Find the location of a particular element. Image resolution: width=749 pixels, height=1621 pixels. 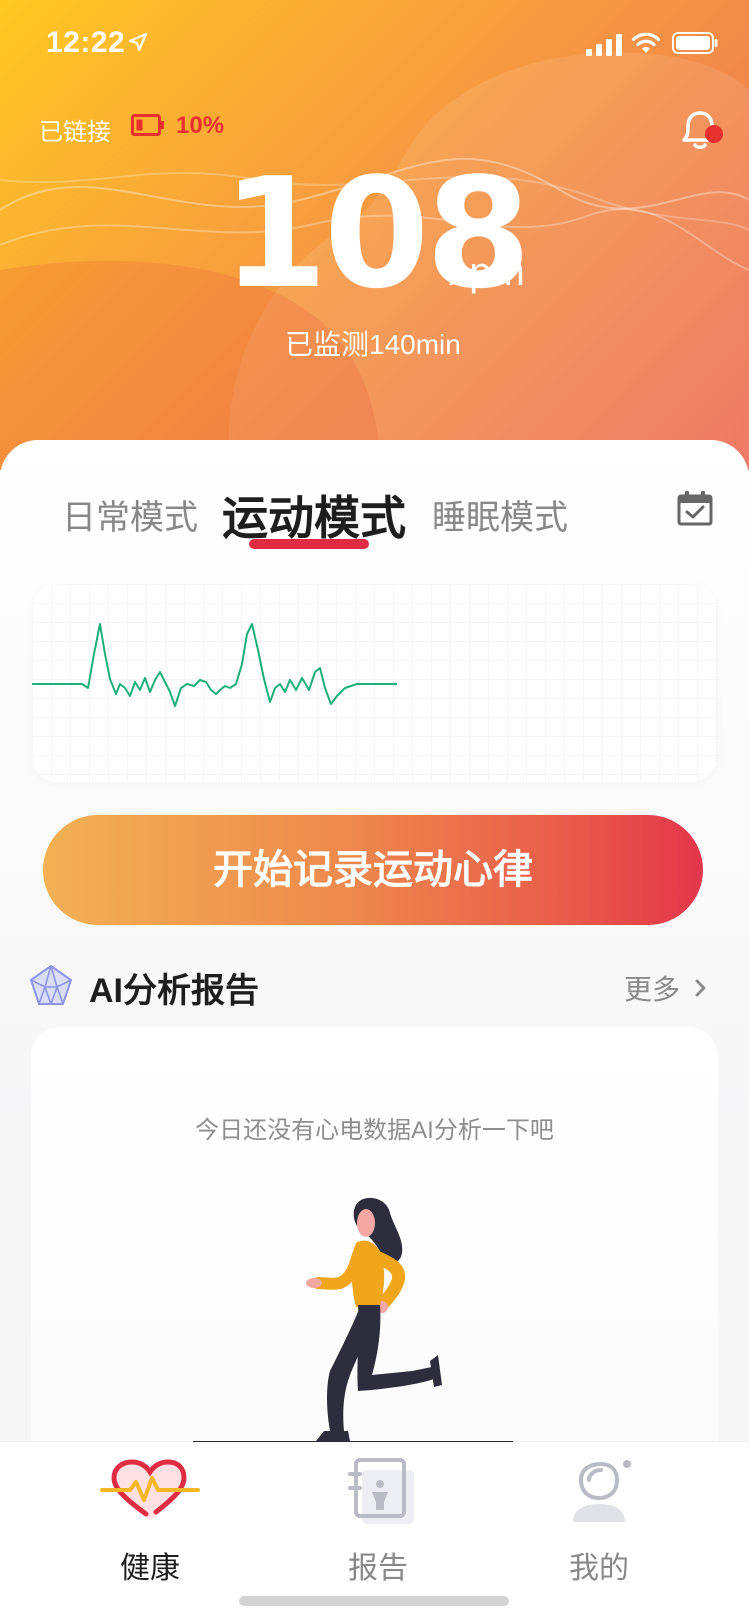

notification-bell-icon is located at coordinates (700, 130).